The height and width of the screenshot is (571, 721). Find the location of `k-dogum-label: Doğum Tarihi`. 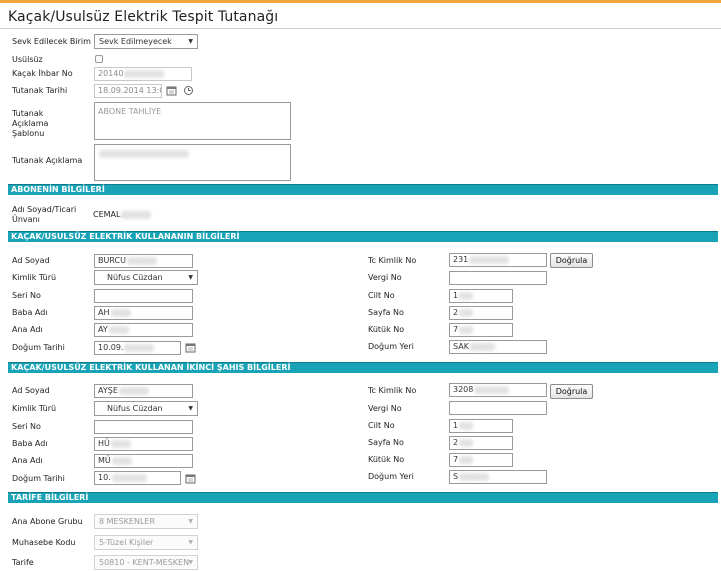

k-dogum-label: Doğum Tarihi is located at coordinates (38, 347).